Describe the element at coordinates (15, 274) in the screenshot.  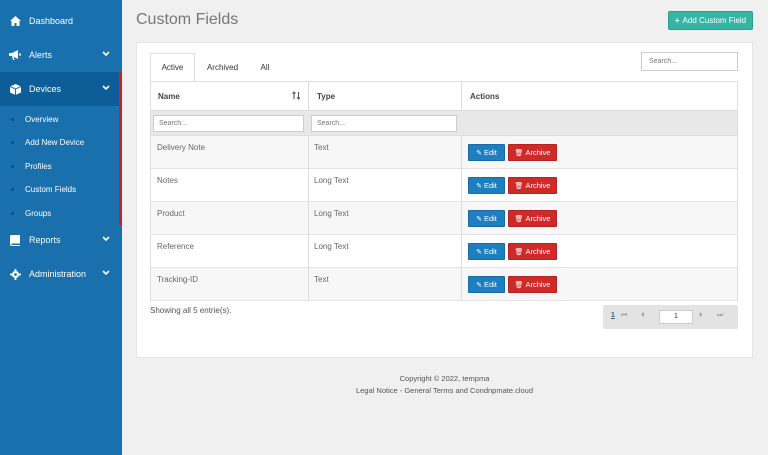
I see `gear-icon` at that location.